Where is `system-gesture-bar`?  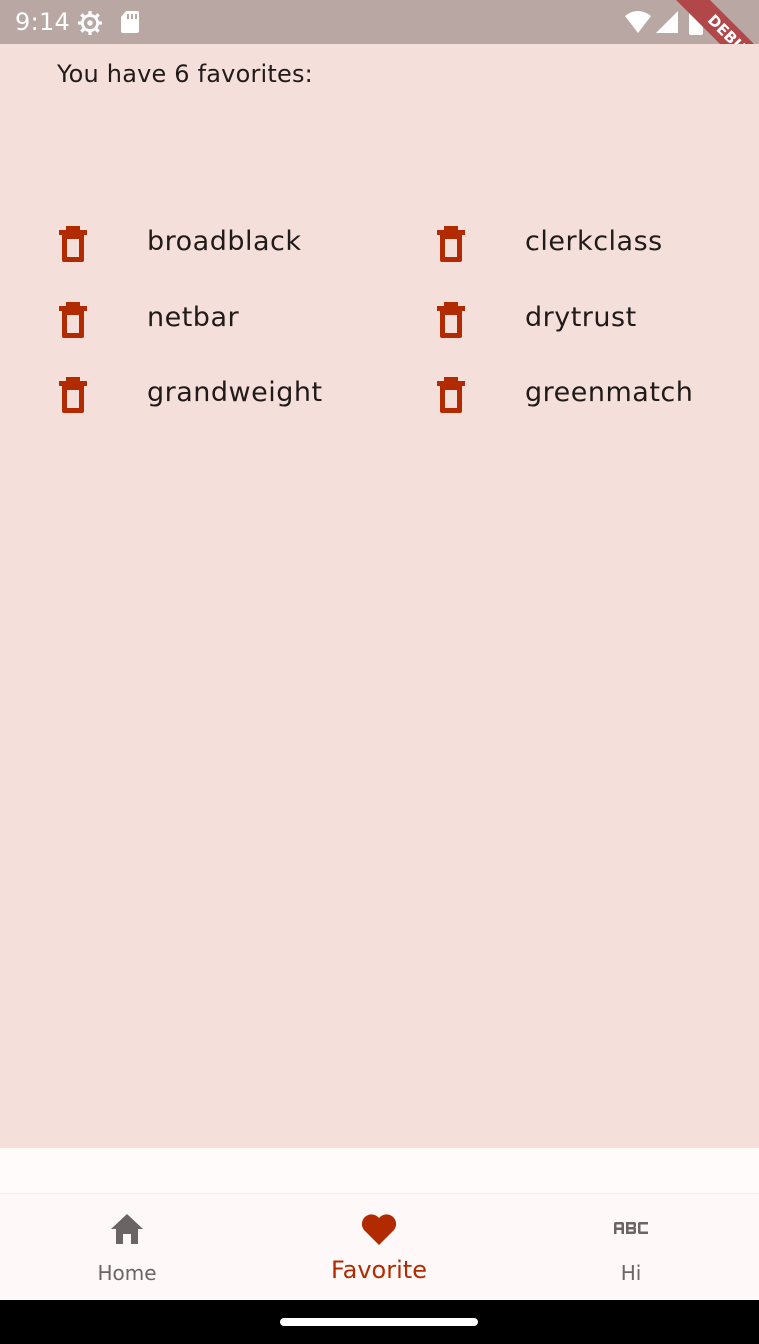
system-gesture-bar is located at coordinates (379, 1322).